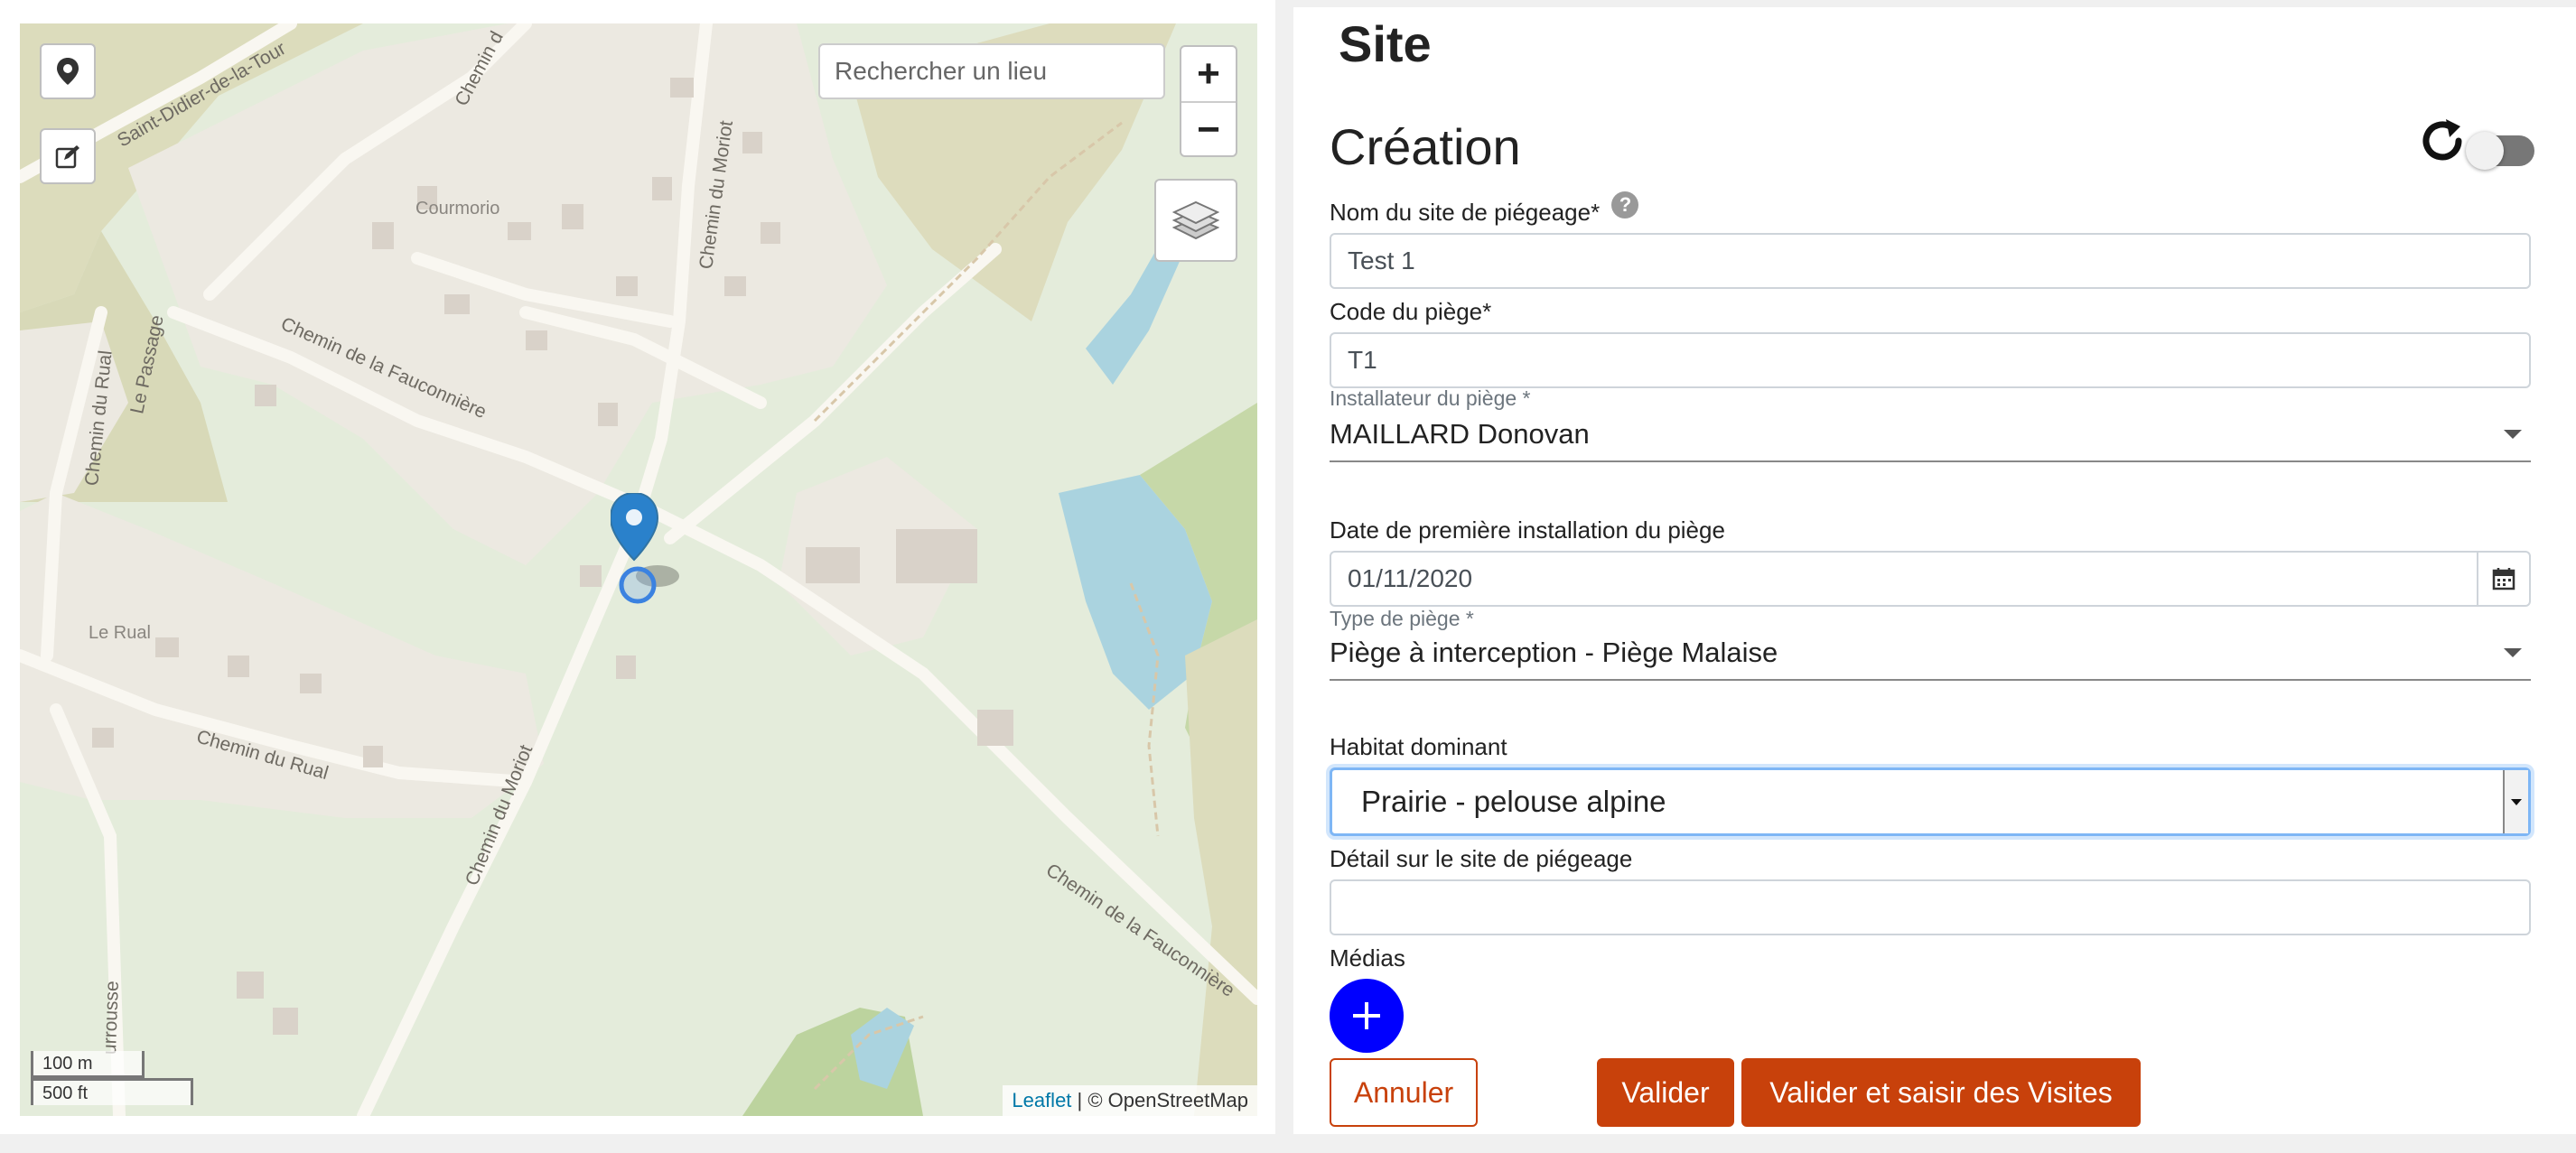 Image resolution: width=2576 pixels, height=1153 pixels. Describe the element at coordinates (1425, 146) in the screenshot. I see `form-title: Création` at that location.